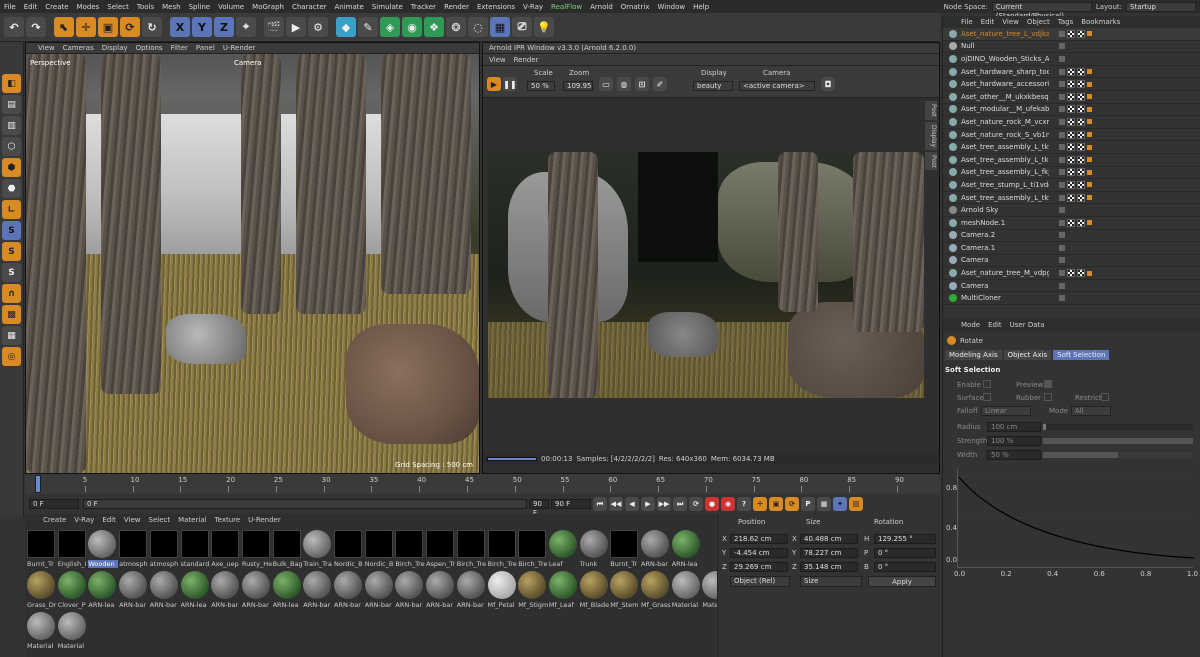 This screenshot has width=1200, height=657. I want to click on menu-render: Render, so click(456, 7).